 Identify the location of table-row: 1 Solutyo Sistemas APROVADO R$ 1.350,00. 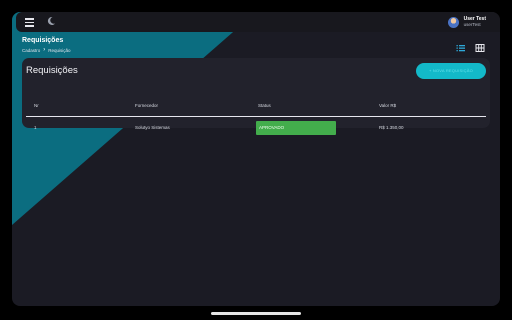
(256, 129).